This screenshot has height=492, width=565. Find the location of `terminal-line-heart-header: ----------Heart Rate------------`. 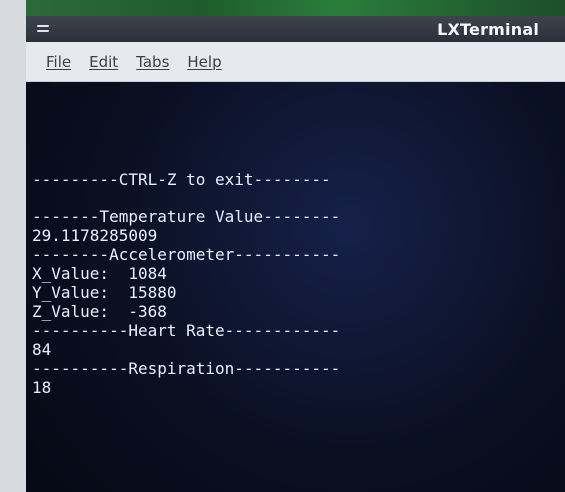

terminal-line-heart-header: ----------Heart Rate------------ is located at coordinates (186, 330).